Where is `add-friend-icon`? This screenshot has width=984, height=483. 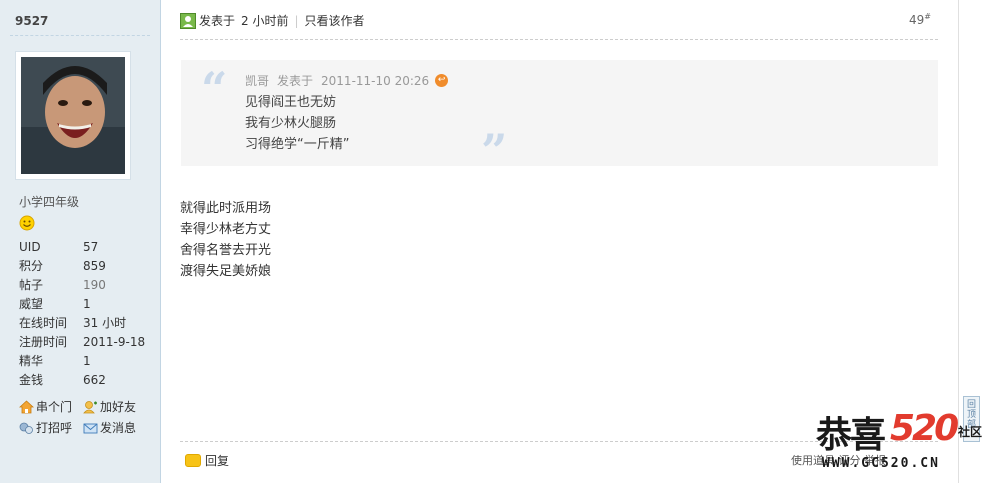
add-friend-icon is located at coordinates (90, 406).